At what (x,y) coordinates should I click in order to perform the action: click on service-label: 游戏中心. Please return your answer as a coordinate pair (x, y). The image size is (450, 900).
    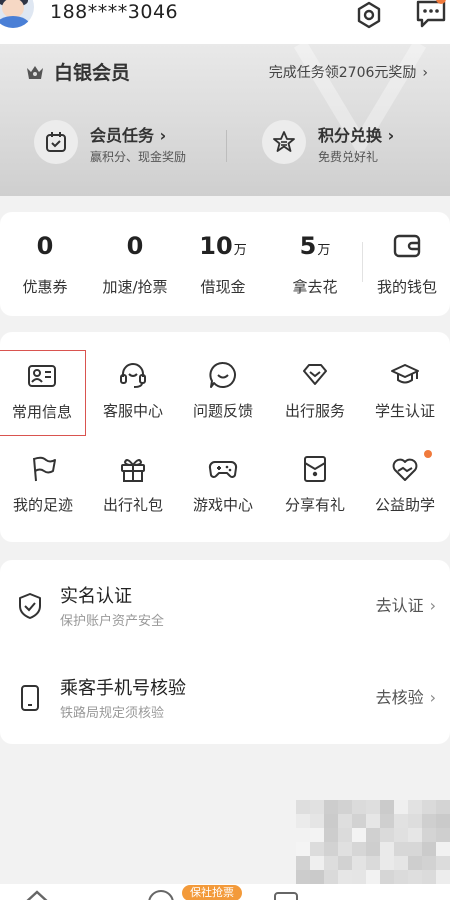
    Looking at the image, I should click on (222, 505).